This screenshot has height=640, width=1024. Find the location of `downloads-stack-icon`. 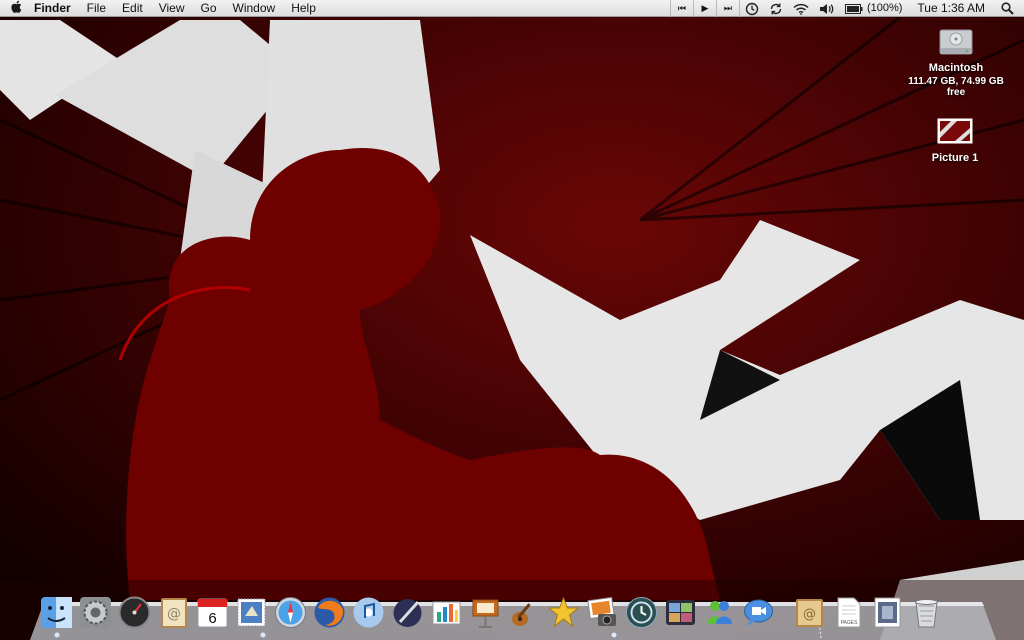

downloads-stack-icon is located at coordinates (887, 612).